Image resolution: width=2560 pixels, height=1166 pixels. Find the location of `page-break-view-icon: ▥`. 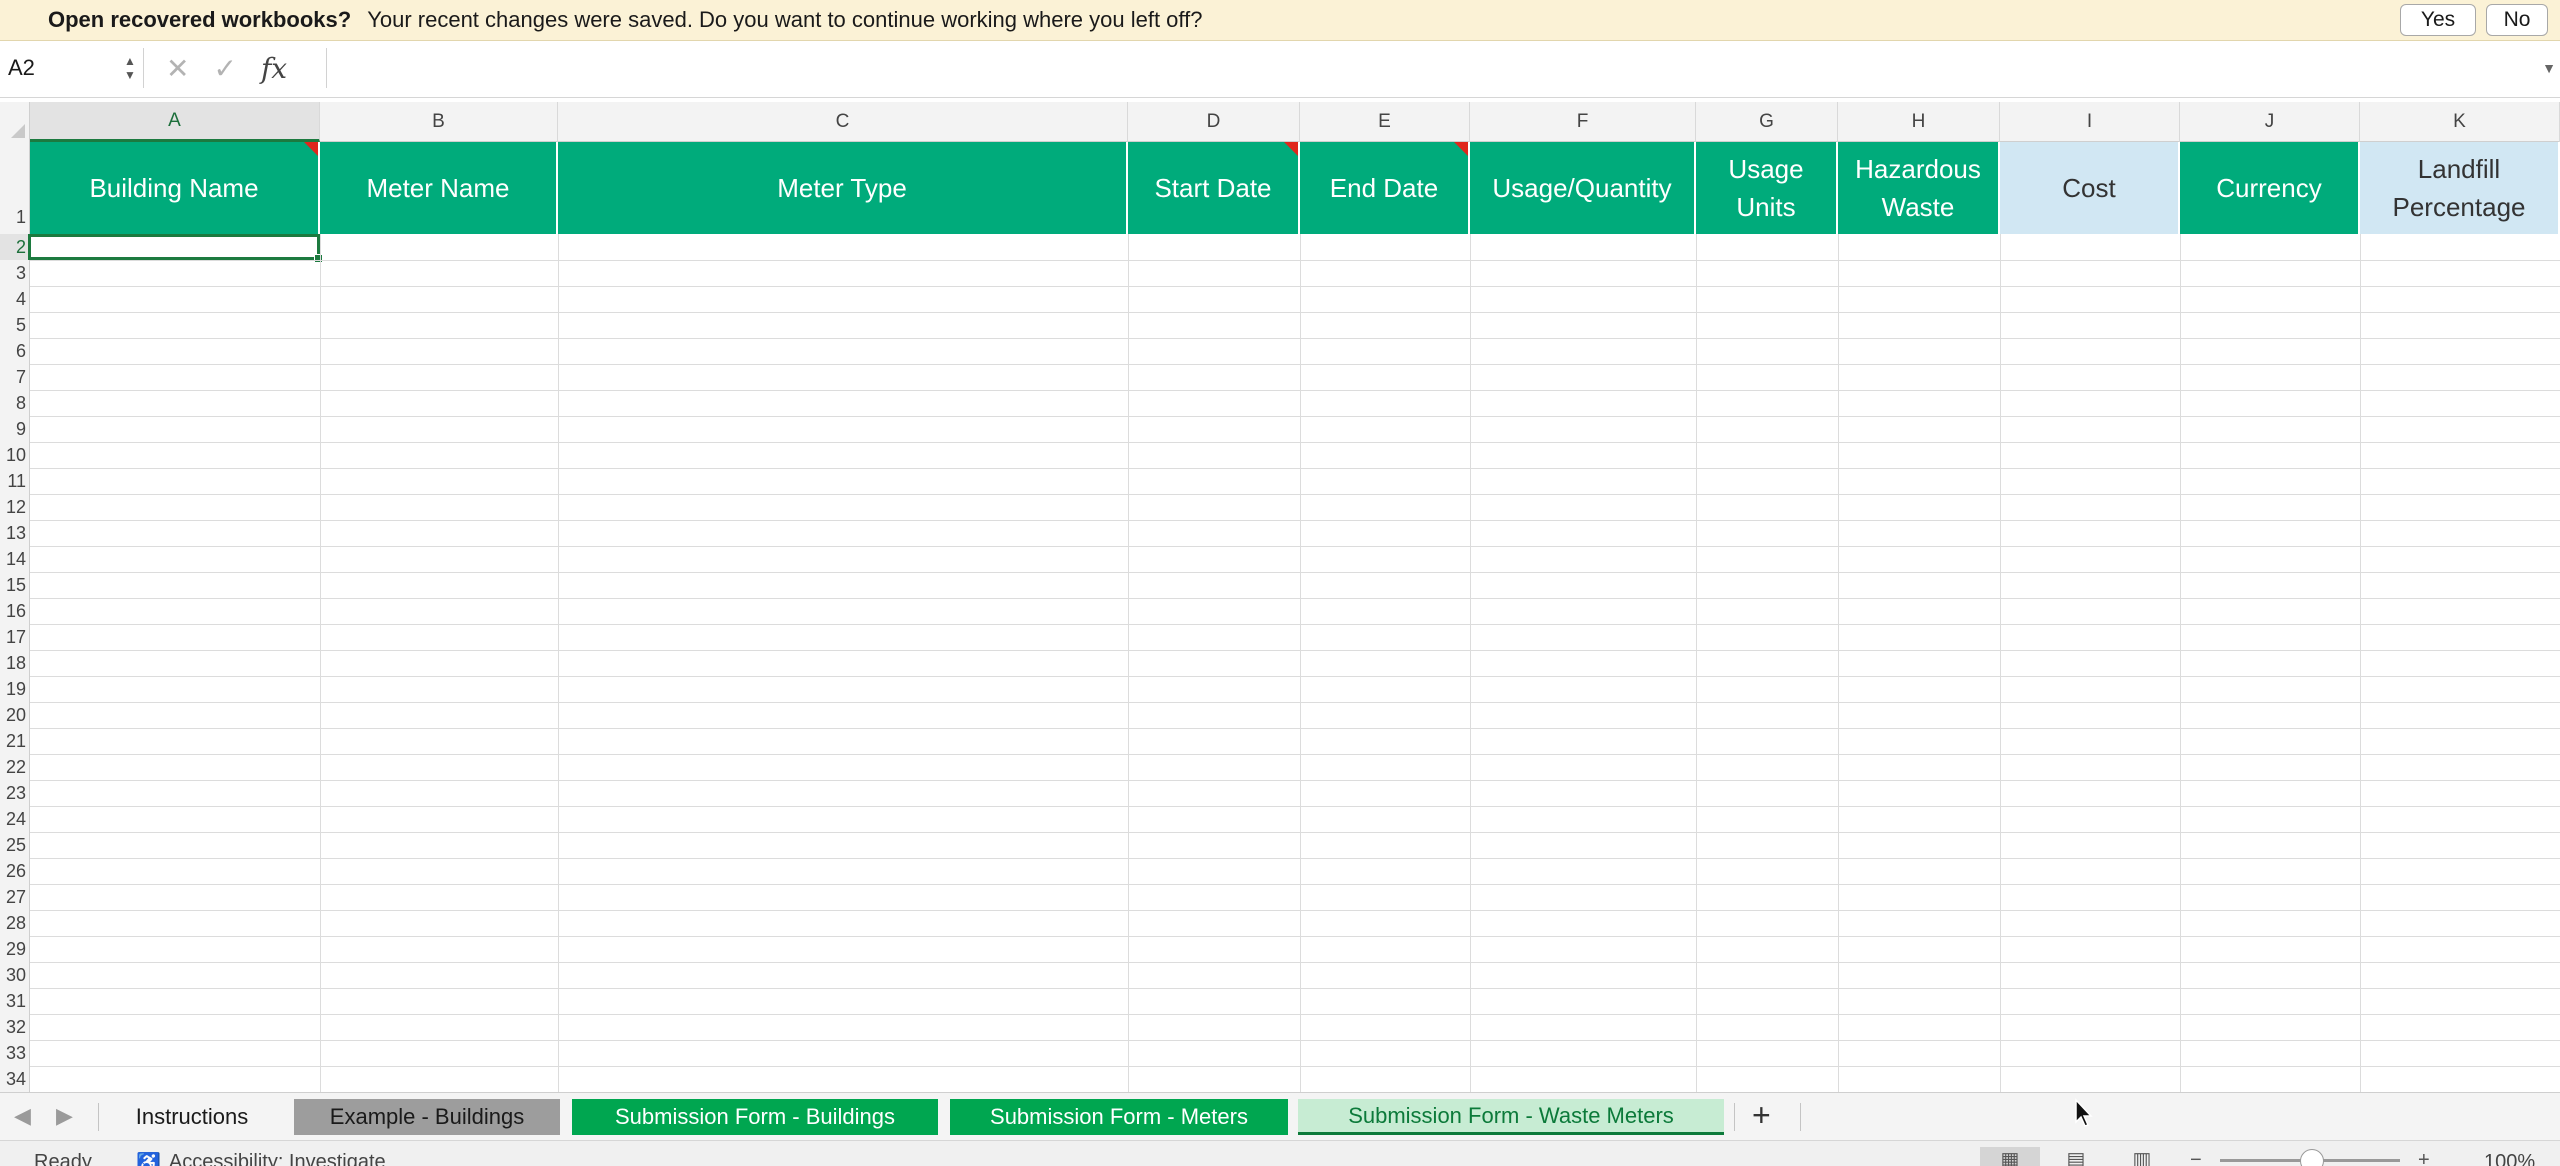

page-break-view-icon: ▥ is located at coordinates (2142, 1156).